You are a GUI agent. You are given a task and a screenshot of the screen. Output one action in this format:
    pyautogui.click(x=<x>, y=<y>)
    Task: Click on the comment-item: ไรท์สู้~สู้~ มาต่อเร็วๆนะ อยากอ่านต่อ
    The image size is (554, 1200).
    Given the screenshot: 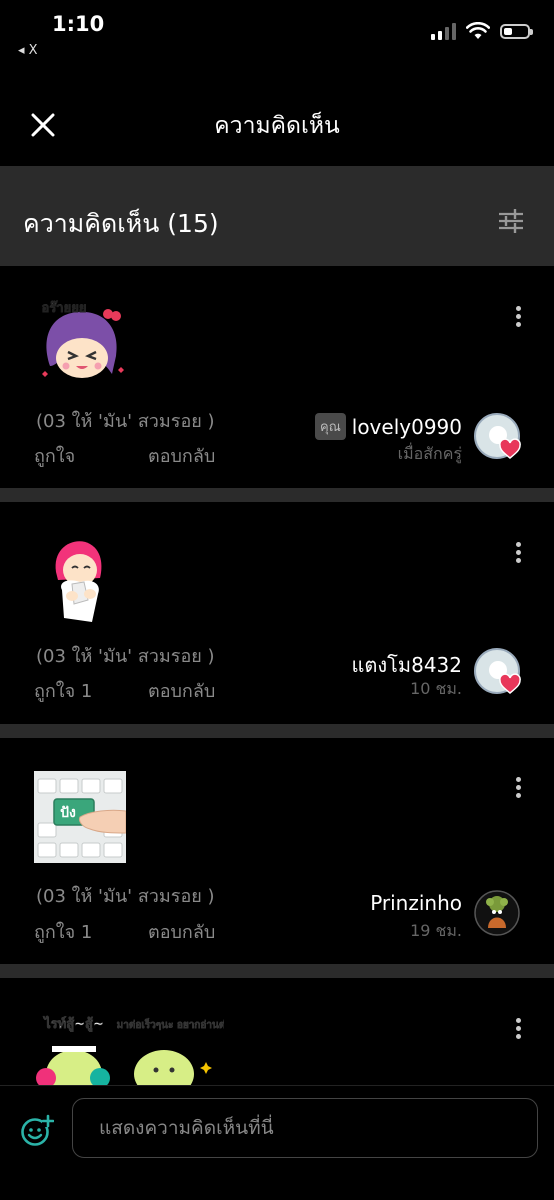 What is the action you would take?
    pyautogui.click(x=277, y=1031)
    